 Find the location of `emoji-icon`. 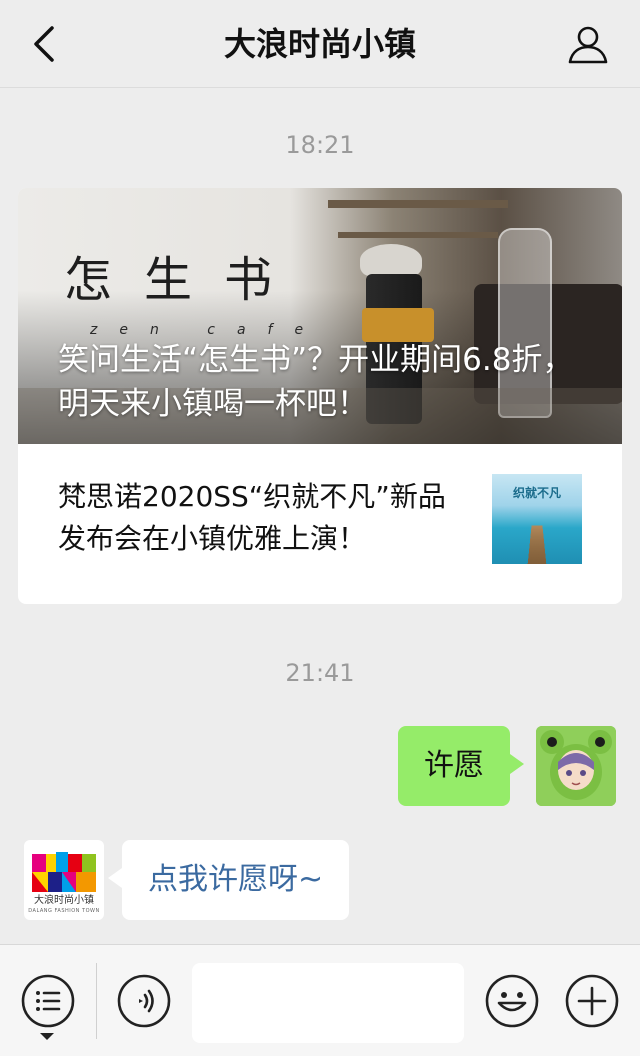

emoji-icon is located at coordinates (512, 1001).